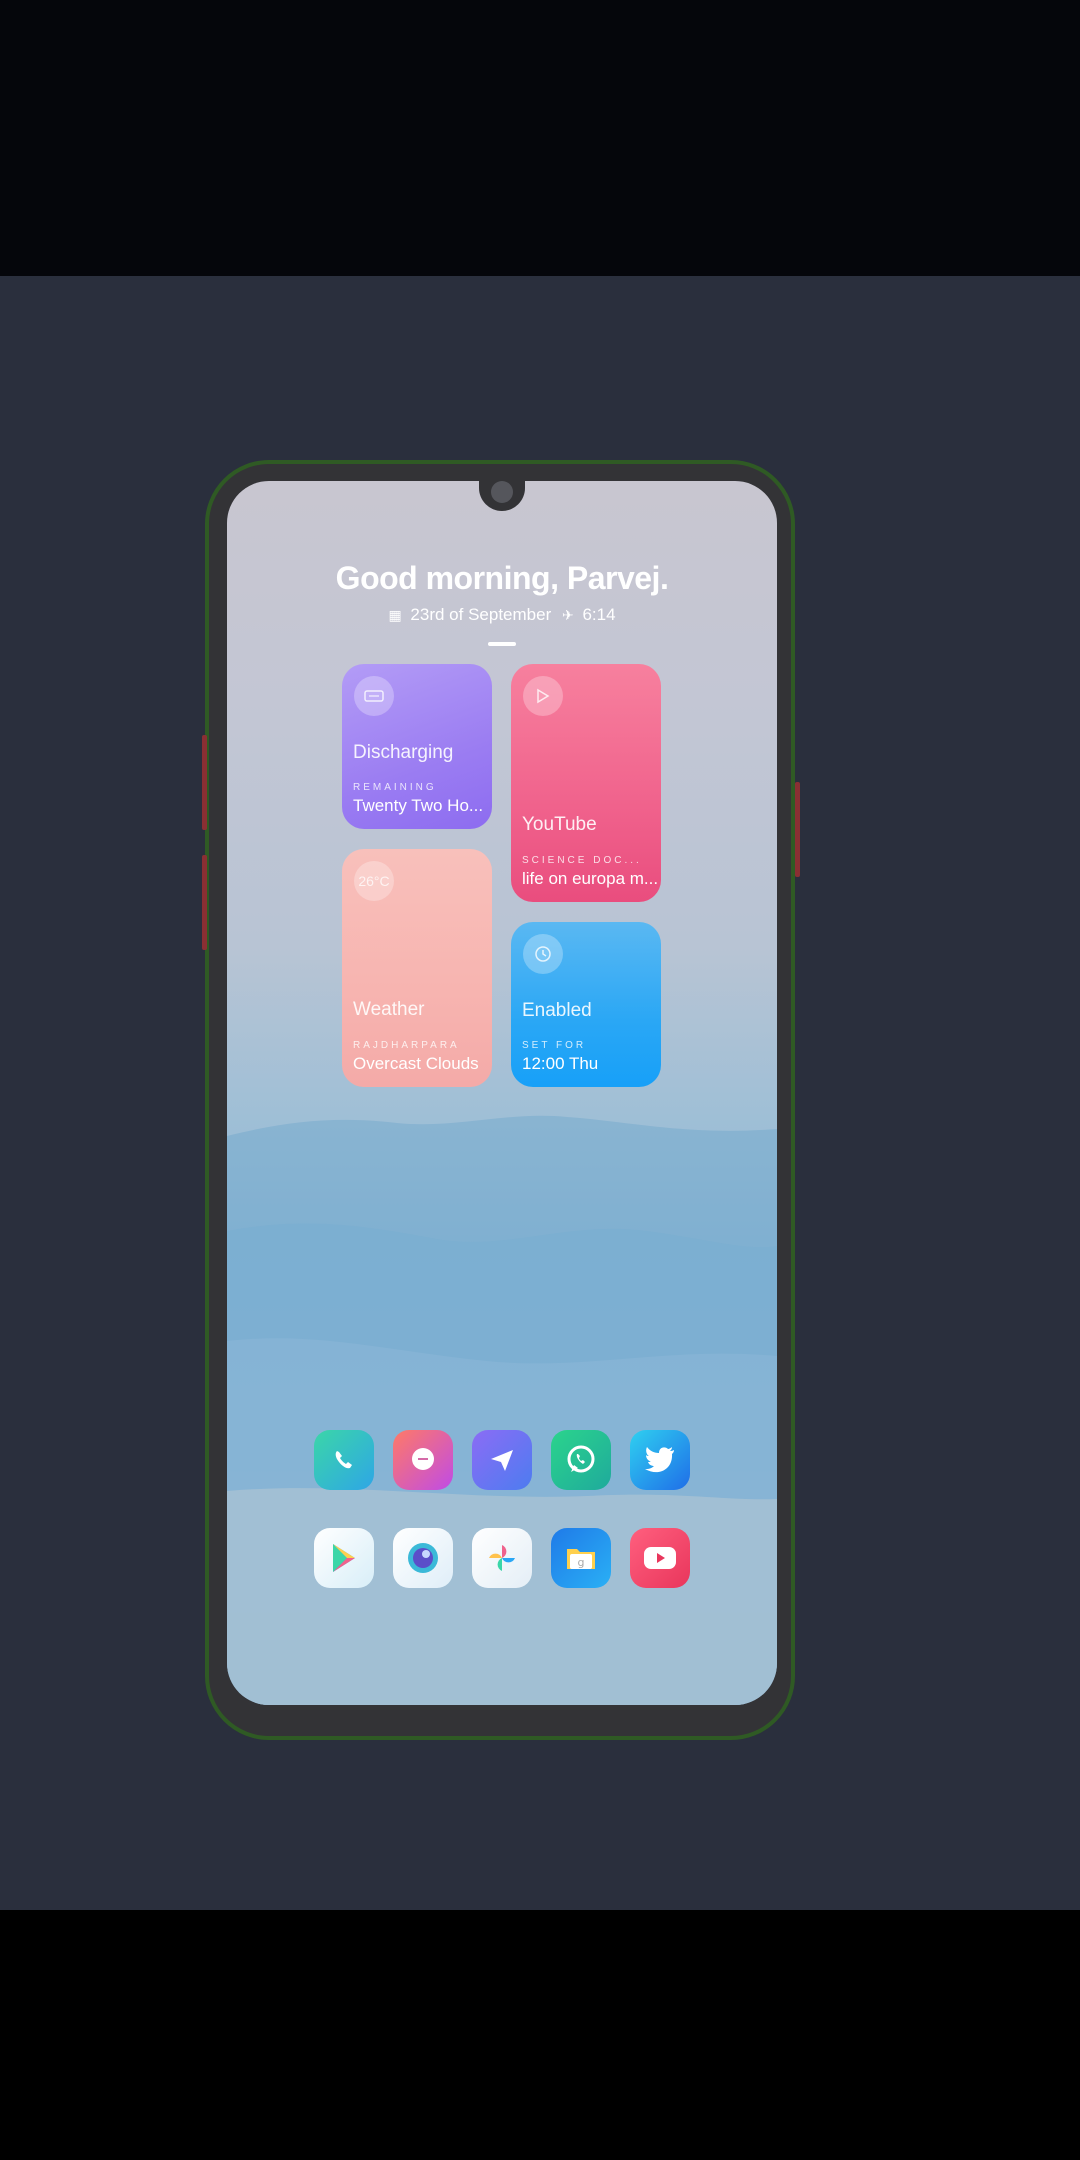 This screenshot has height=2160, width=1080. Describe the element at coordinates (660, 1460) in the screenshot. I see `twitter-app-icon` at that location.